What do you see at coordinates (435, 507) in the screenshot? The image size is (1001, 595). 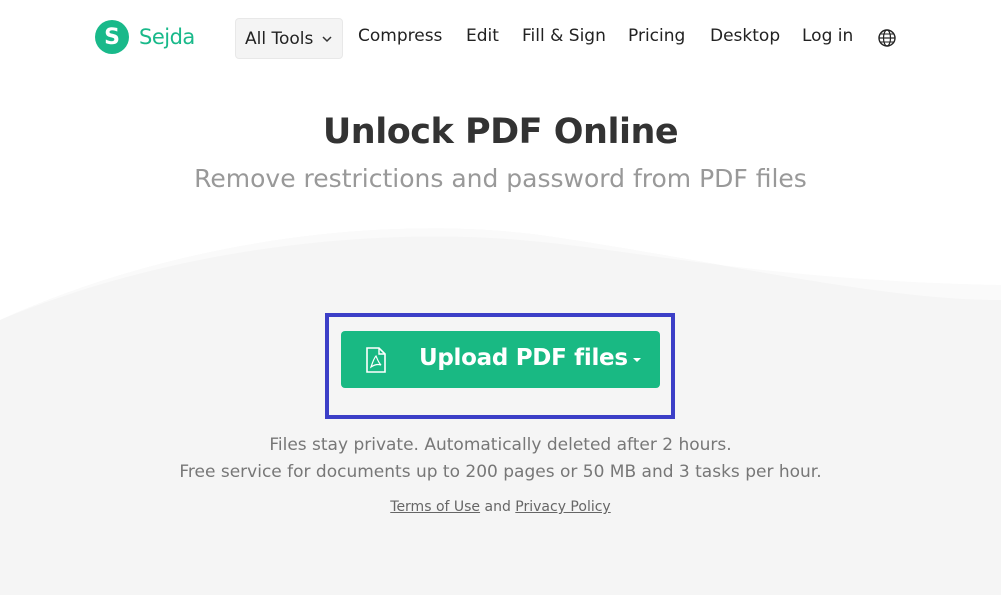 I see `terms-of-use-link: Terms of Use` at bounding box center [435, 507].